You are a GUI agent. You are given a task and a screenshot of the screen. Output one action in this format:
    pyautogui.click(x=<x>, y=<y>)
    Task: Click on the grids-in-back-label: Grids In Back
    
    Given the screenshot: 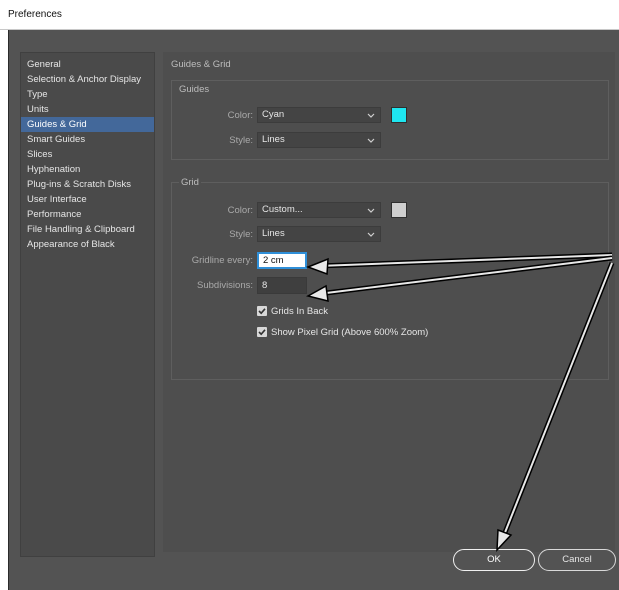 What is the action you would take?
    pyautogui.click(x=300, y=311)
    